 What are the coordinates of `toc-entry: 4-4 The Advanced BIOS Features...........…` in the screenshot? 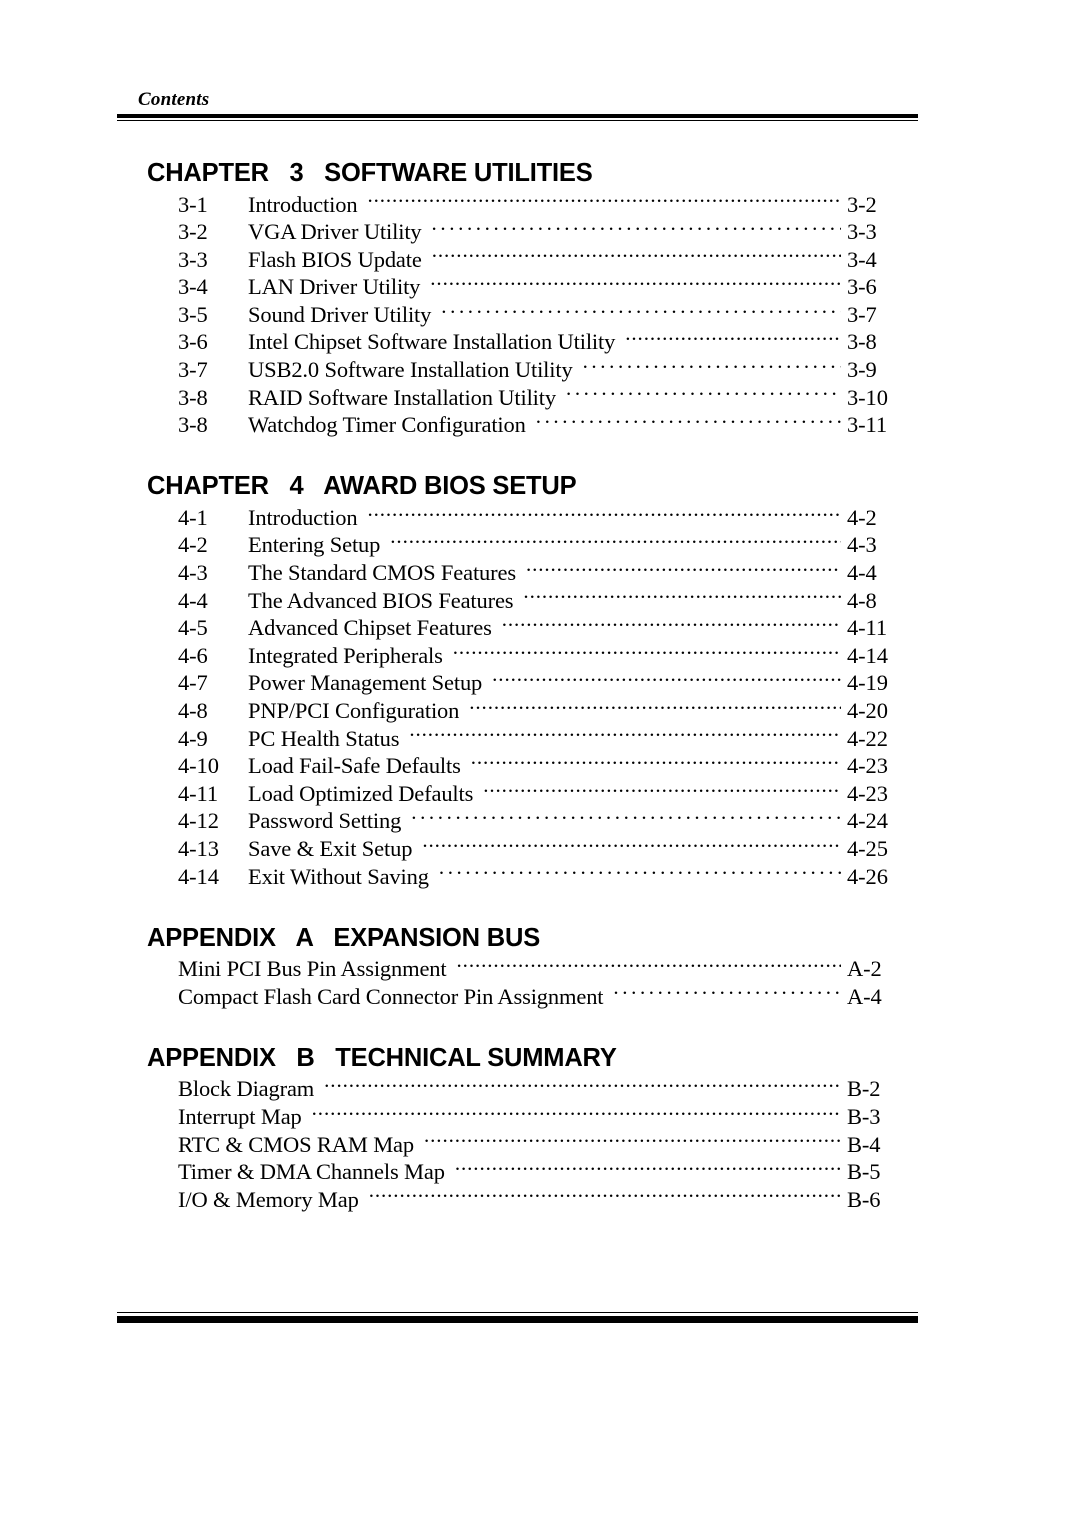 It's located at (542, 599).